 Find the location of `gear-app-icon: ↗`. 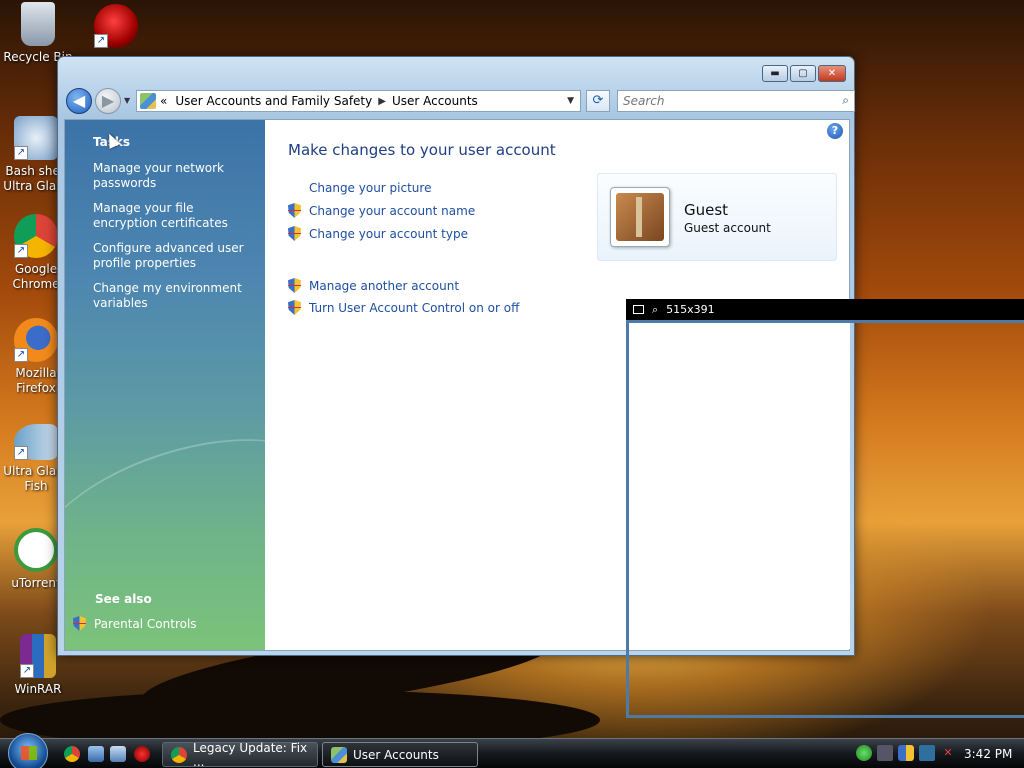

gear-app-icon: ↗ is located at coordinates (36, 138).